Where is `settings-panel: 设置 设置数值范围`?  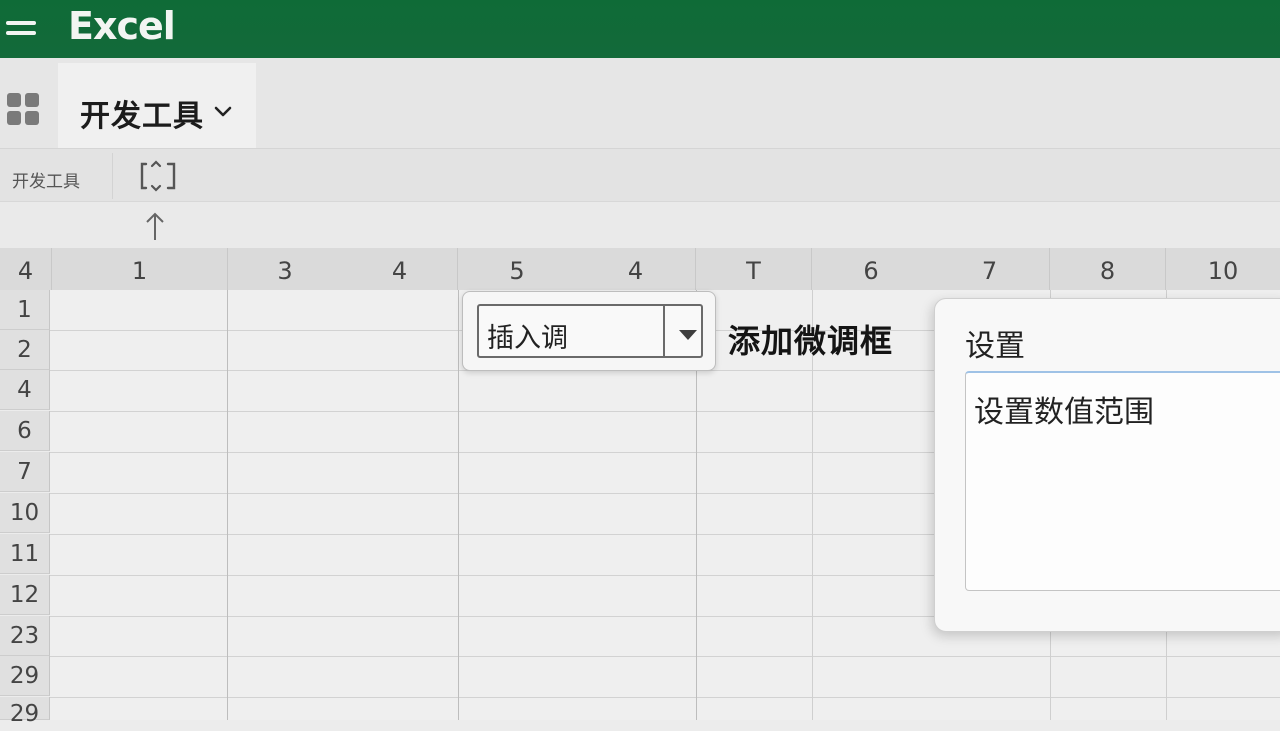 settings-panel: 设置 设置数值范围 is located at coordinates (1107, 465).